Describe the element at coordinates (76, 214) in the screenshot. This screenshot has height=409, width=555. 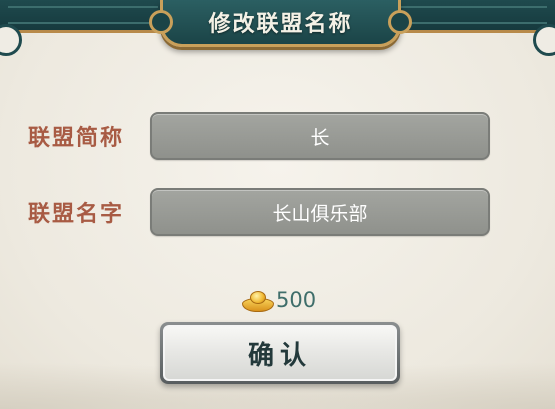
I see `name-label: 联盟名字` at that location.